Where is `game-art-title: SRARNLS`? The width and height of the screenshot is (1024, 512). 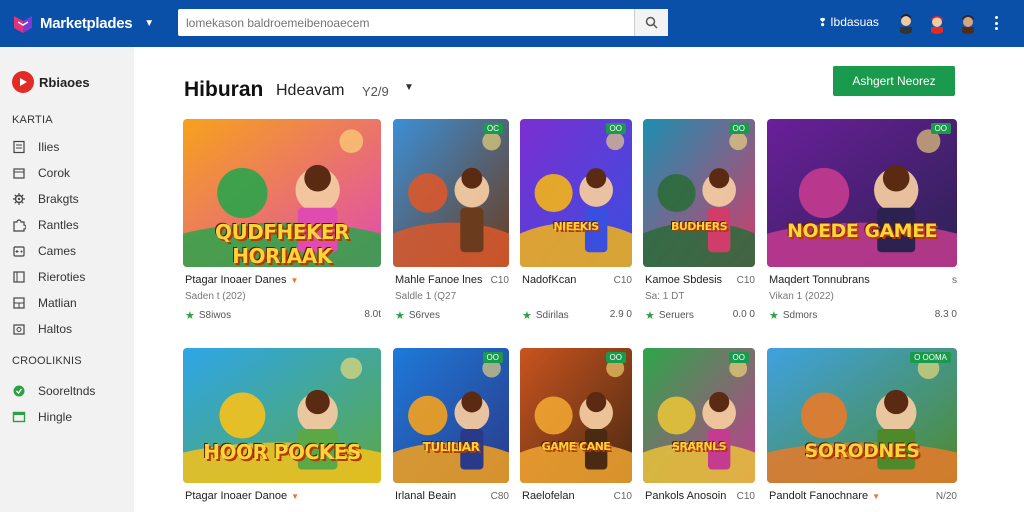
game-art-title: SRARNLS is located at coordinates (699, 446).